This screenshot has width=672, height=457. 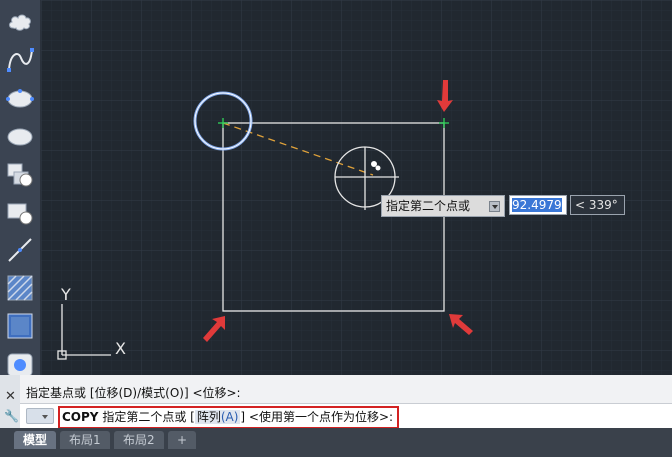 I want to click on option-array-label: 阵列, so click(x=208, y=417).